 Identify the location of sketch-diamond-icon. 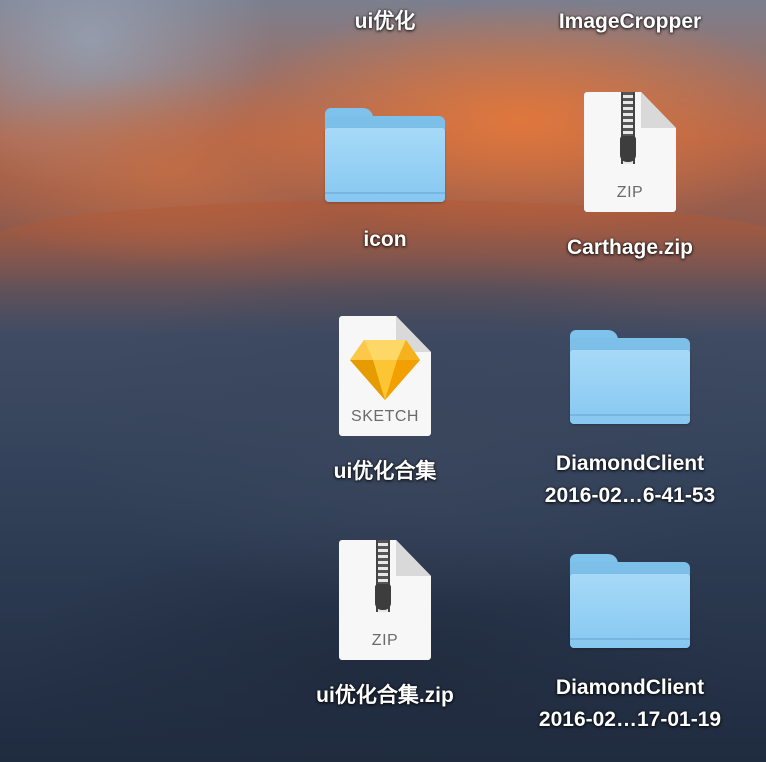
(385, 370).